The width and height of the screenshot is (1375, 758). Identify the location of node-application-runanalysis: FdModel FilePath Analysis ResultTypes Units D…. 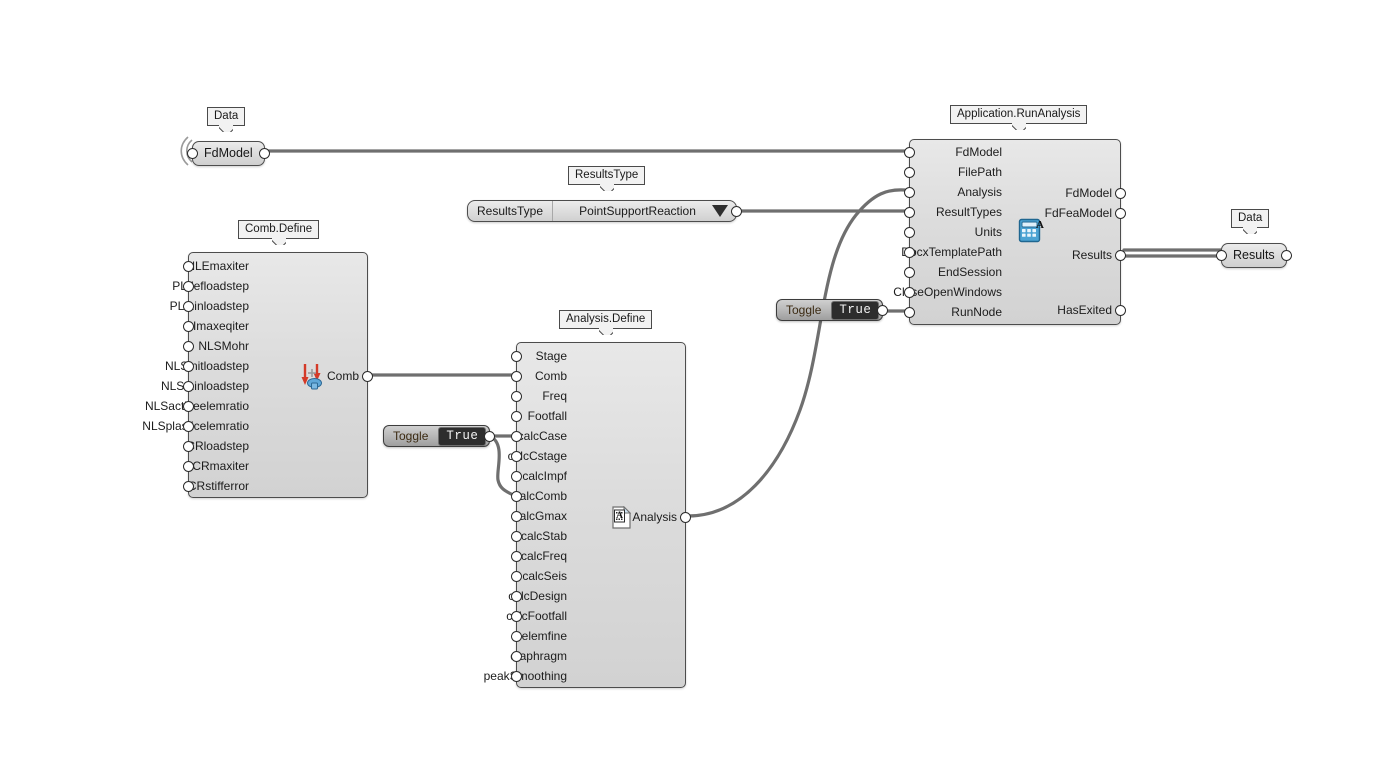
(1009, 232).